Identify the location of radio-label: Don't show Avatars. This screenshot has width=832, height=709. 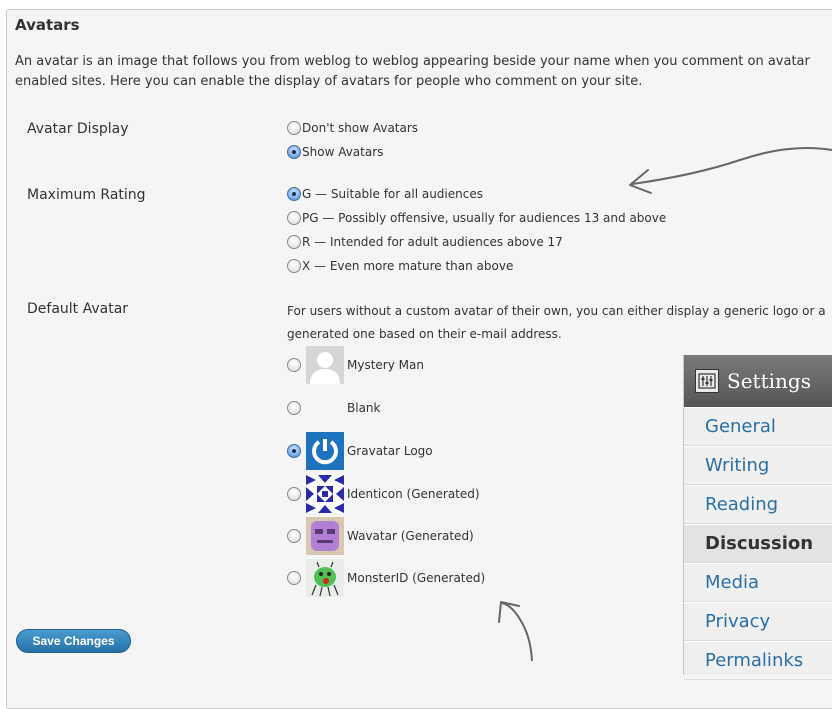
(360, 128).